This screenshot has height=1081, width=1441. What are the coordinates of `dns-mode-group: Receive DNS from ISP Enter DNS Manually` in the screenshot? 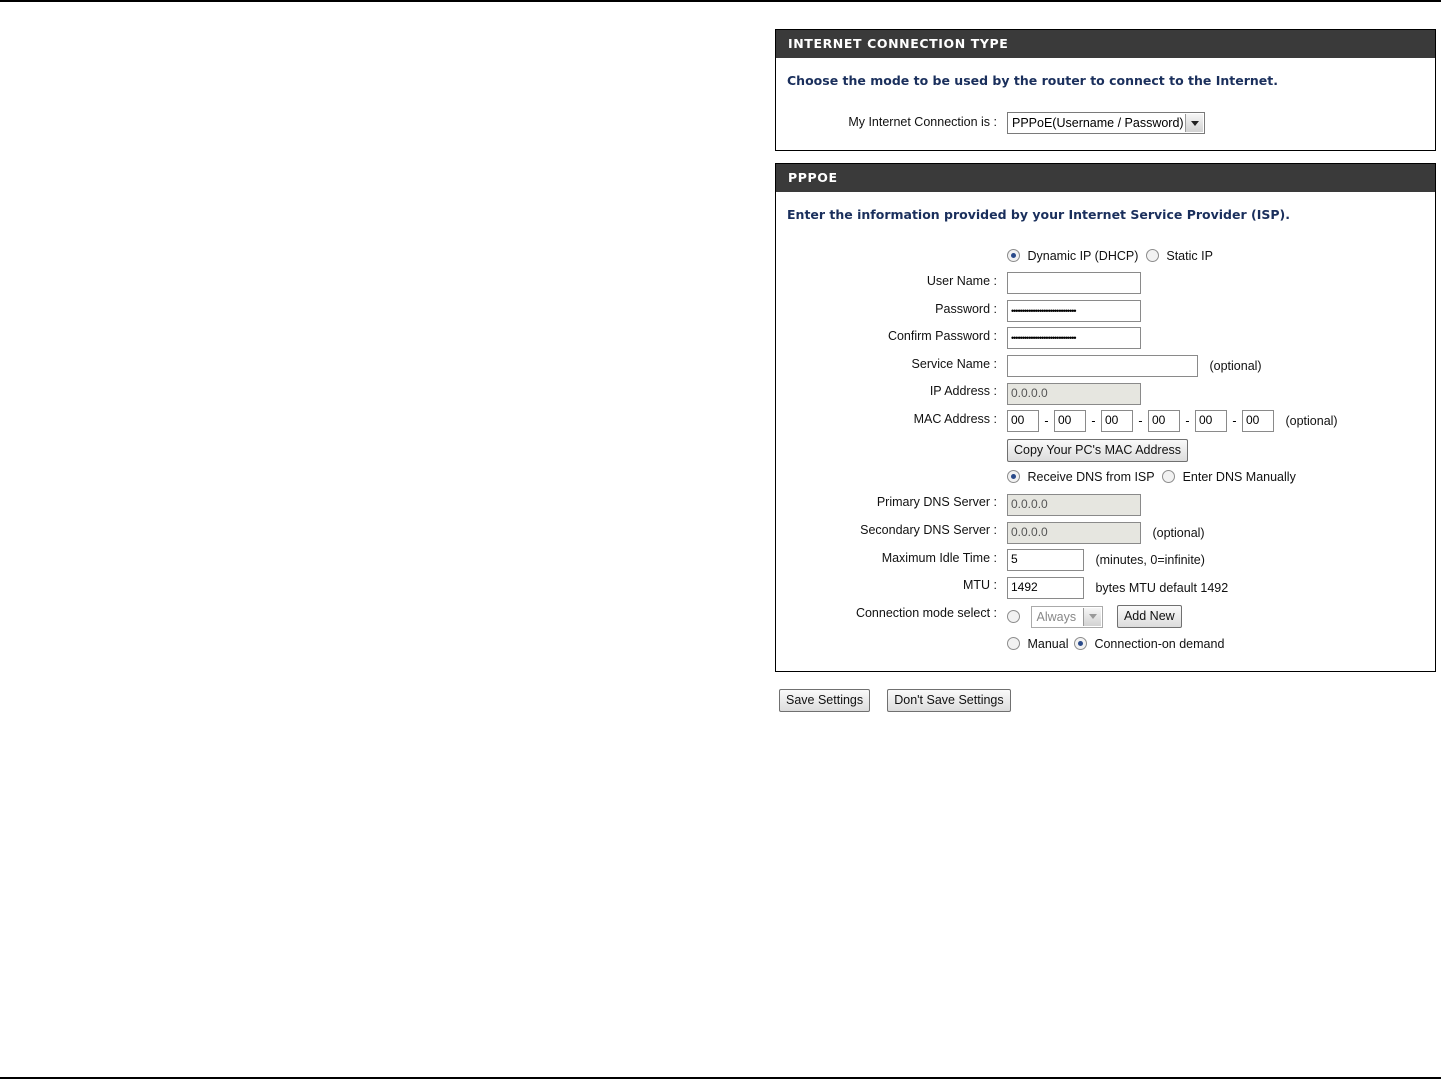 It's located at (1151, 476).